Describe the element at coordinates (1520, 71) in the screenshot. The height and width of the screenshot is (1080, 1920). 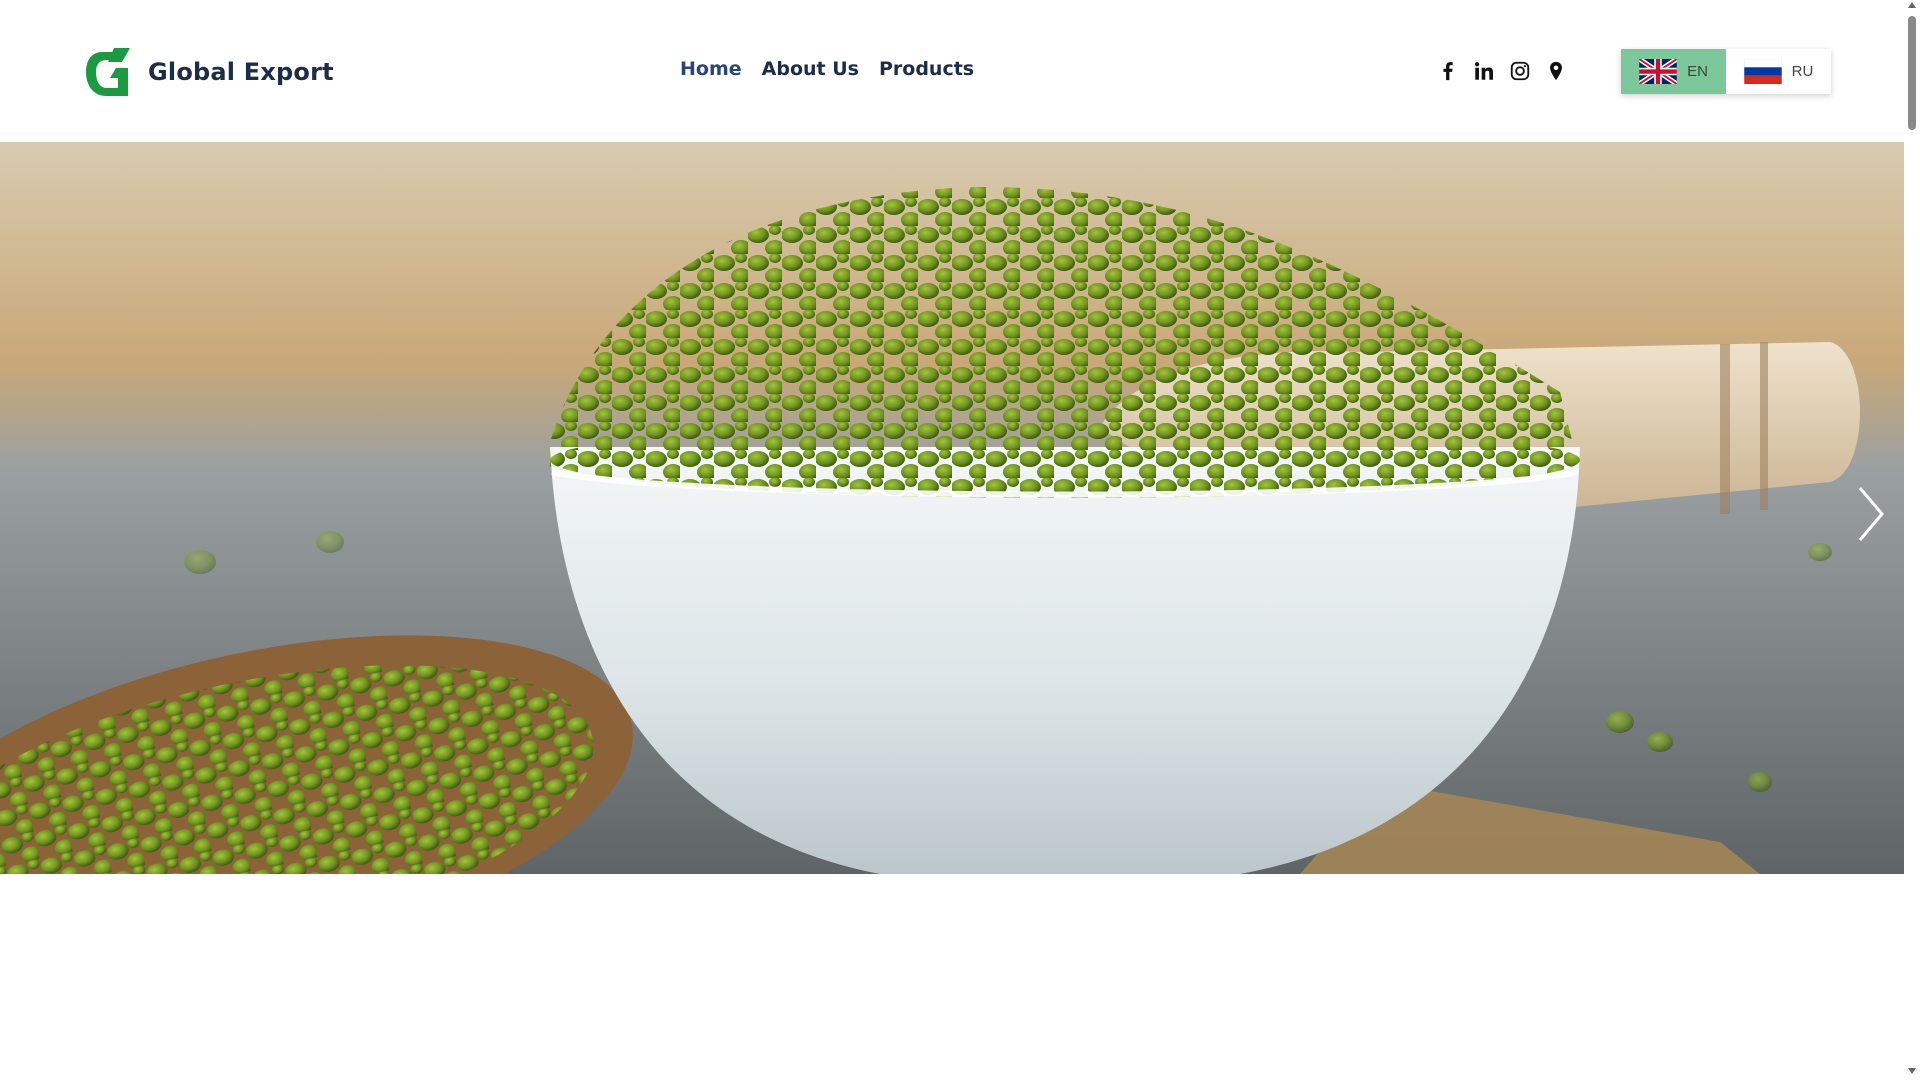
I see `instagram-icon` at that location.